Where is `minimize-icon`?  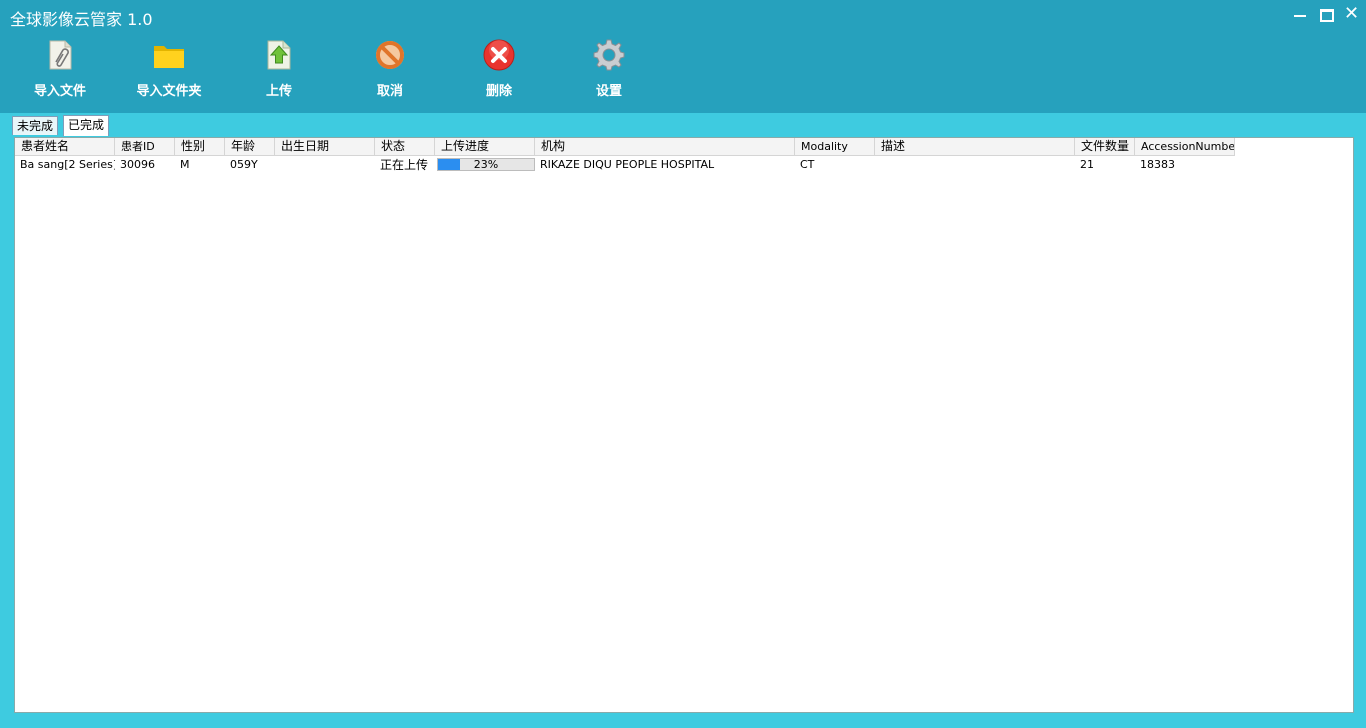
minimize-icon is located at coordinates (1300, 16).